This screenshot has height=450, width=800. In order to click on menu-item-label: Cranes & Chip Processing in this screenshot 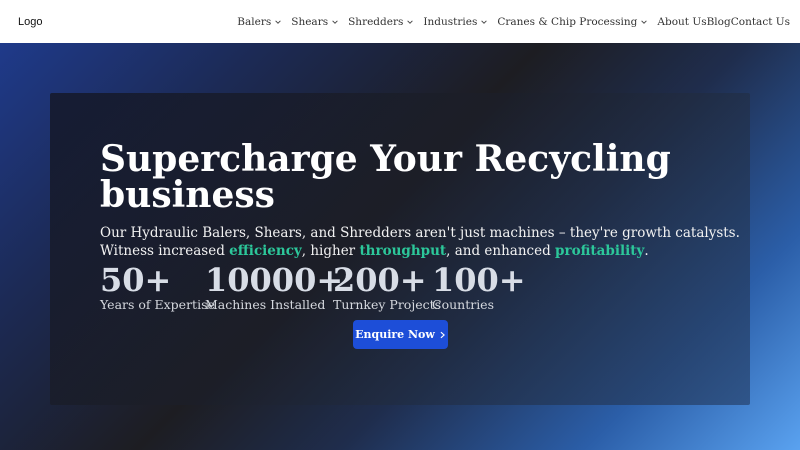, I will do `click(567, 21)`.